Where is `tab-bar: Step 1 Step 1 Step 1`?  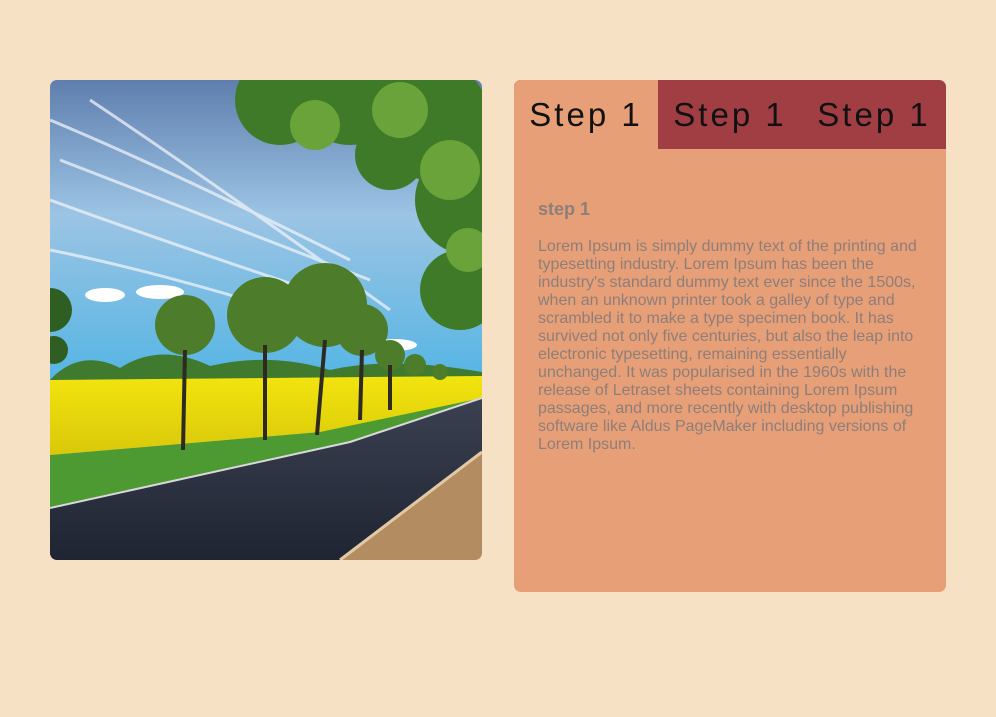
tab-bar: Step 1 Step 1 Step 1 is located at coordinates (730, 114).